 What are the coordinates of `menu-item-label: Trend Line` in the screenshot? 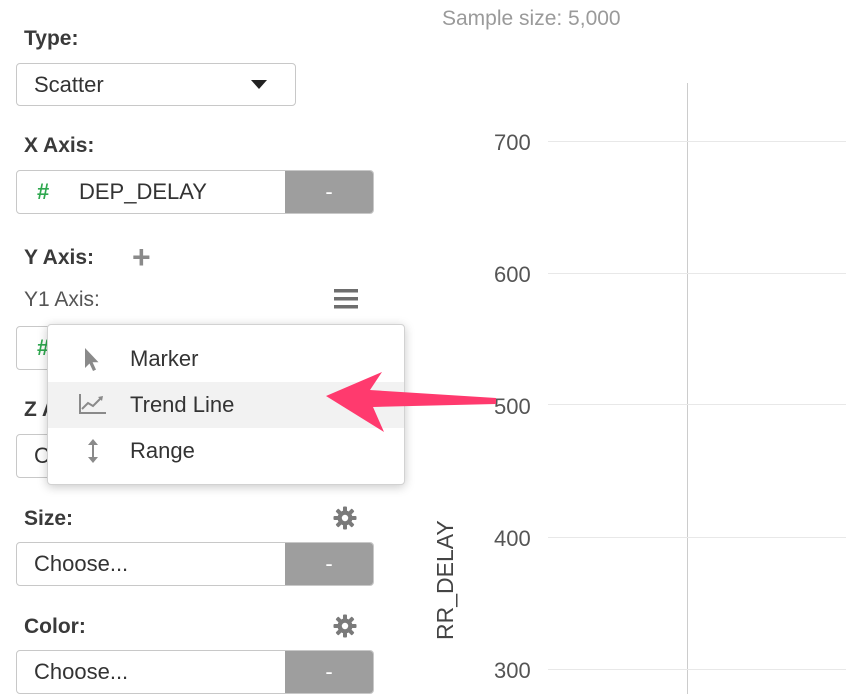 It's located at (182, 404).